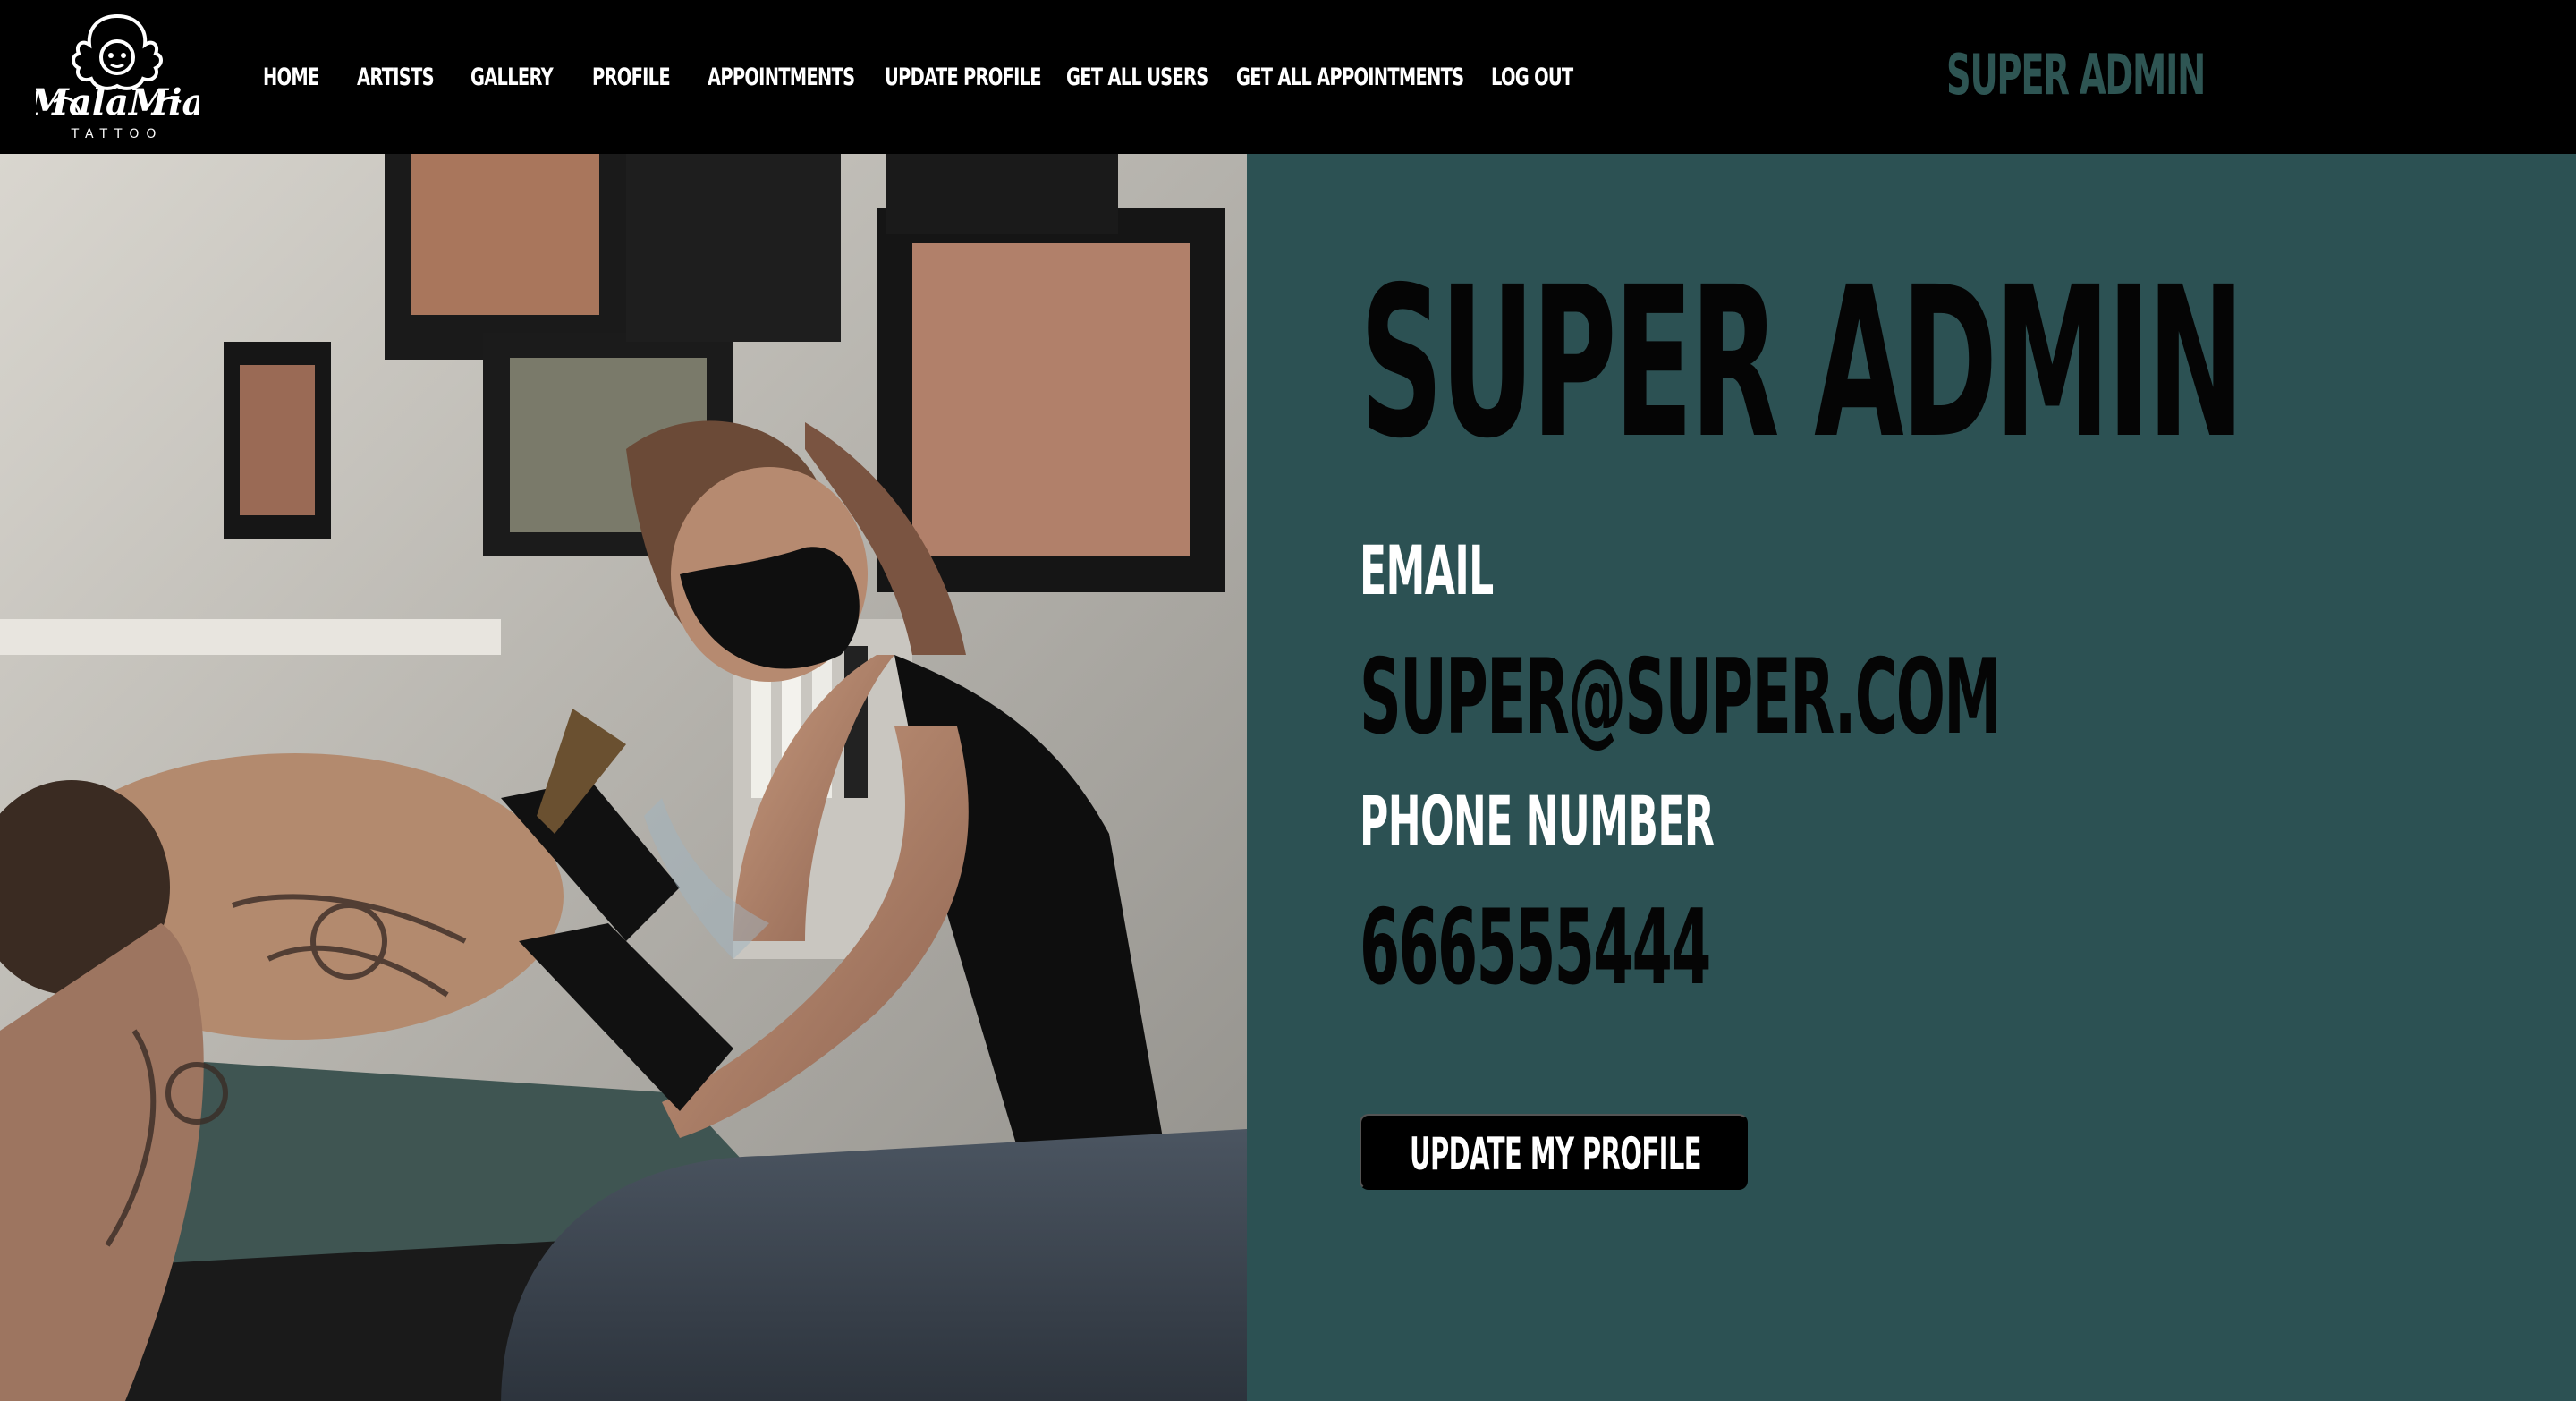  I want to click on phone-label: PHONE NUMBER, so click(1537, 821).